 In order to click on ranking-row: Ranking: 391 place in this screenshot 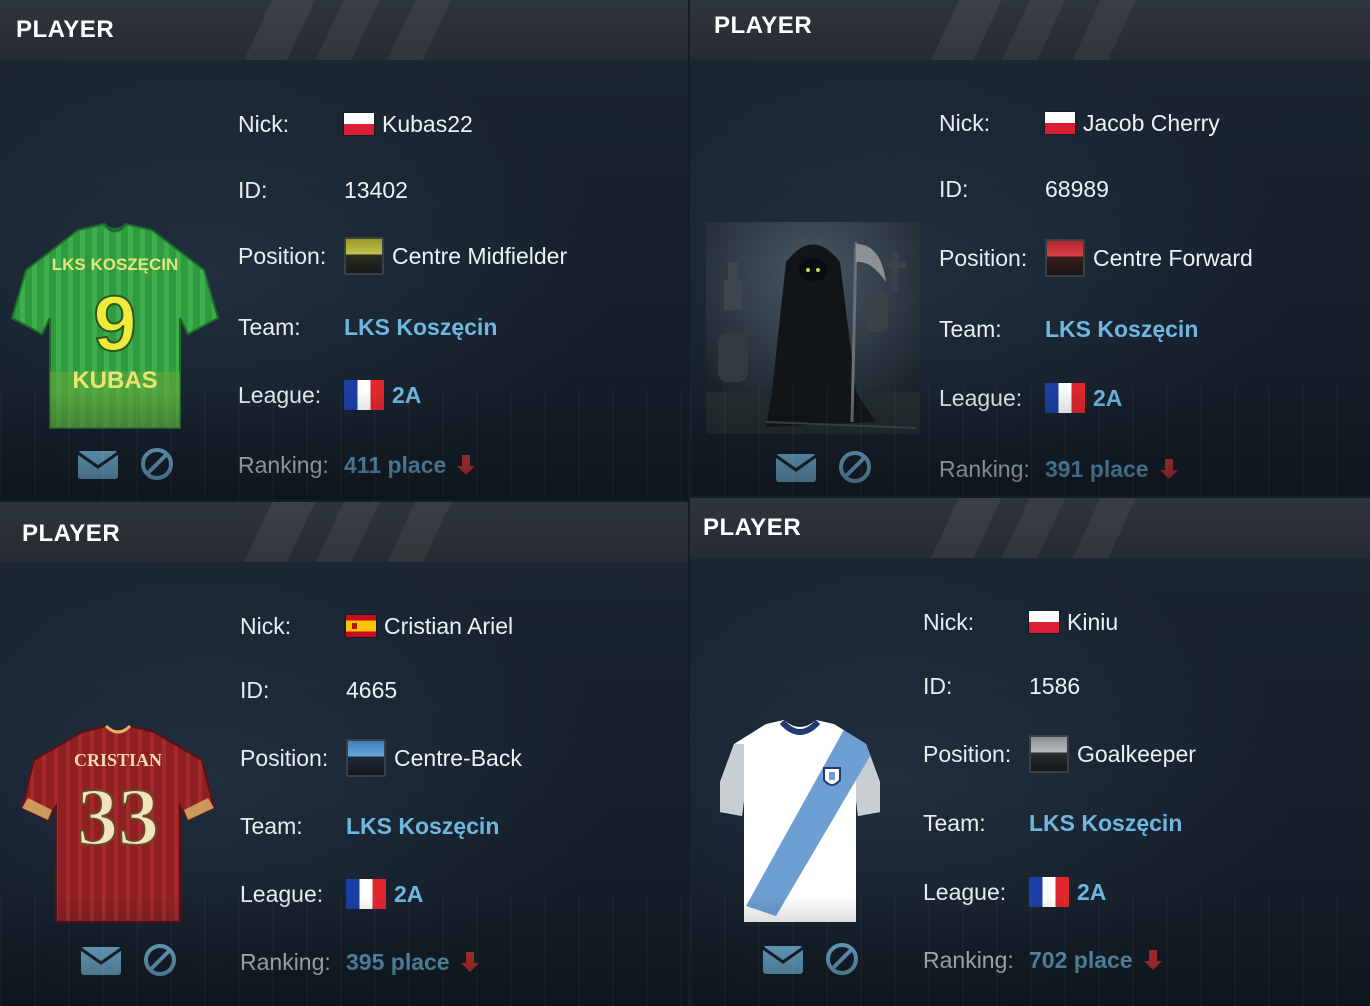, I will do `click(1059, 469)`.